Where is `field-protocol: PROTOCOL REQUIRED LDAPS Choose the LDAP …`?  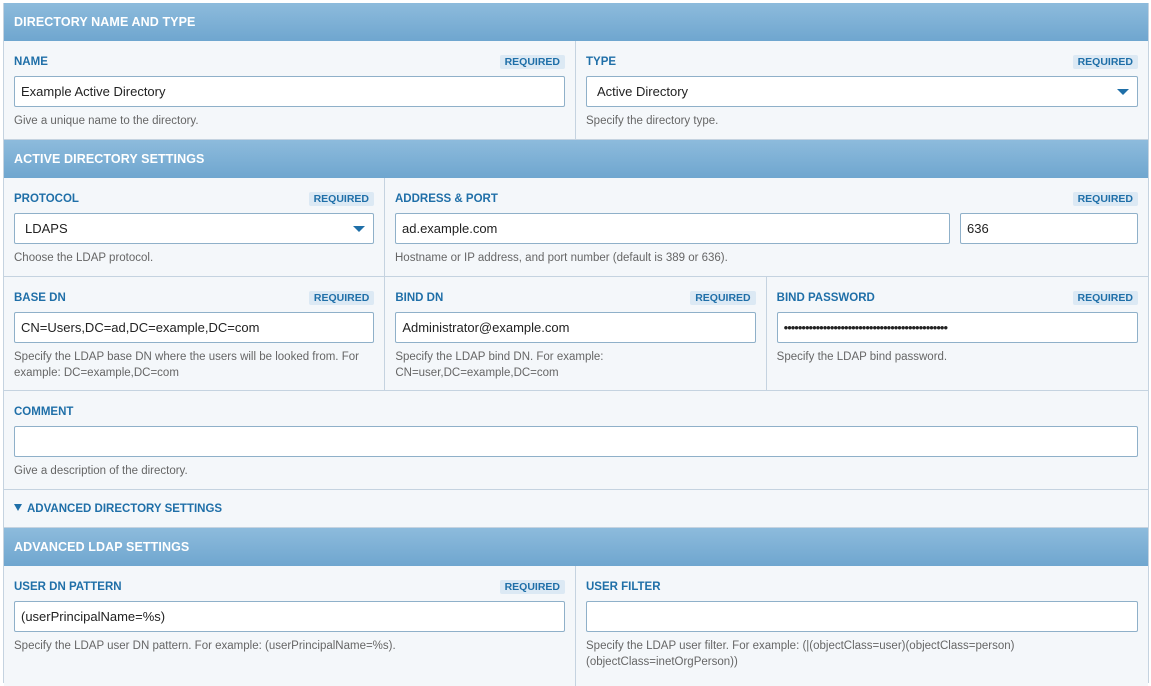 field-protocol: PROTOCOL REQUIRED LDAPS Choose the LDAP … is located at coordinates (194, 227).